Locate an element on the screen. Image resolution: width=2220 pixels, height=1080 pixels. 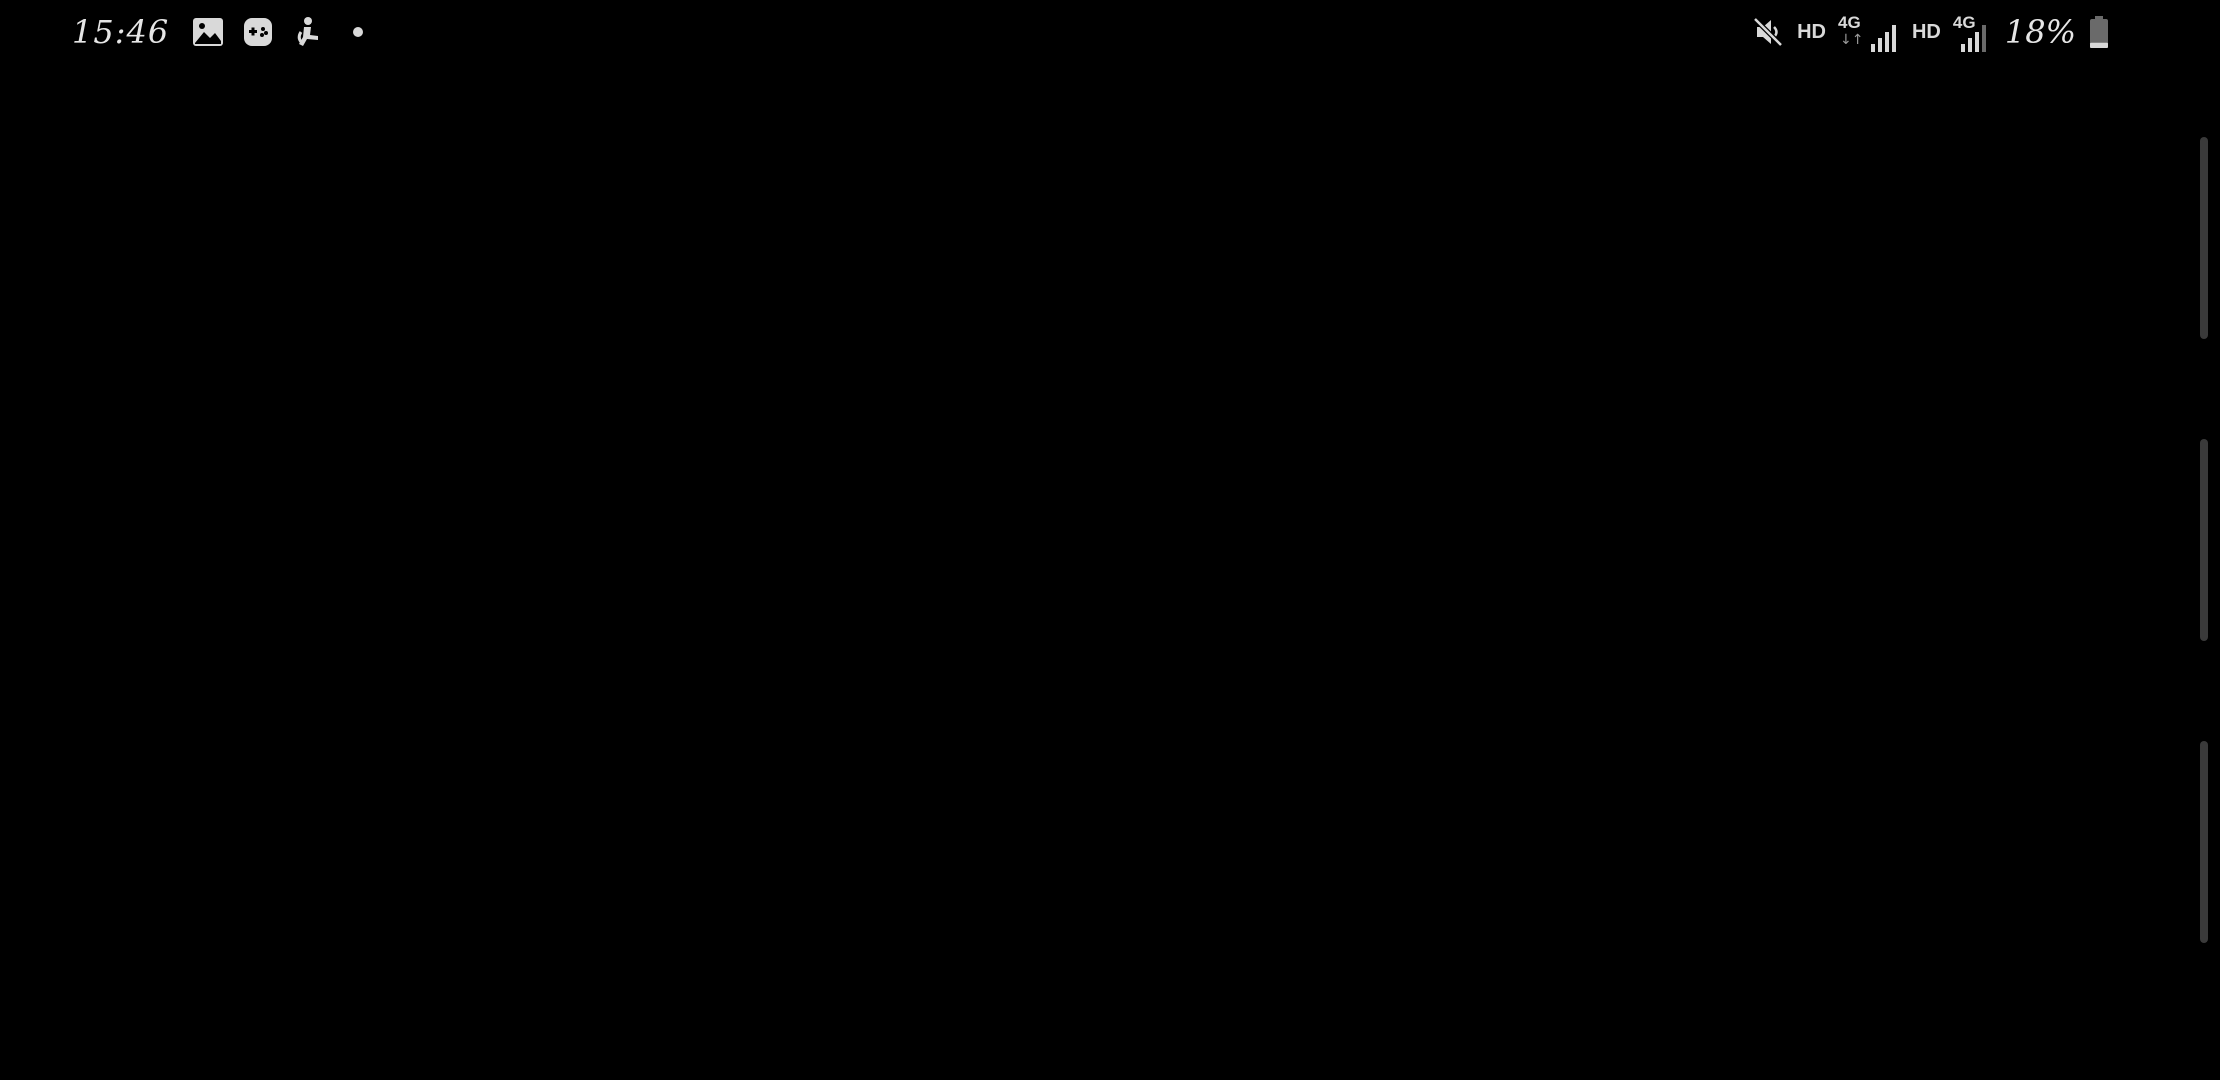
status-clock: 15:46 is located at coordinates (121, 32).